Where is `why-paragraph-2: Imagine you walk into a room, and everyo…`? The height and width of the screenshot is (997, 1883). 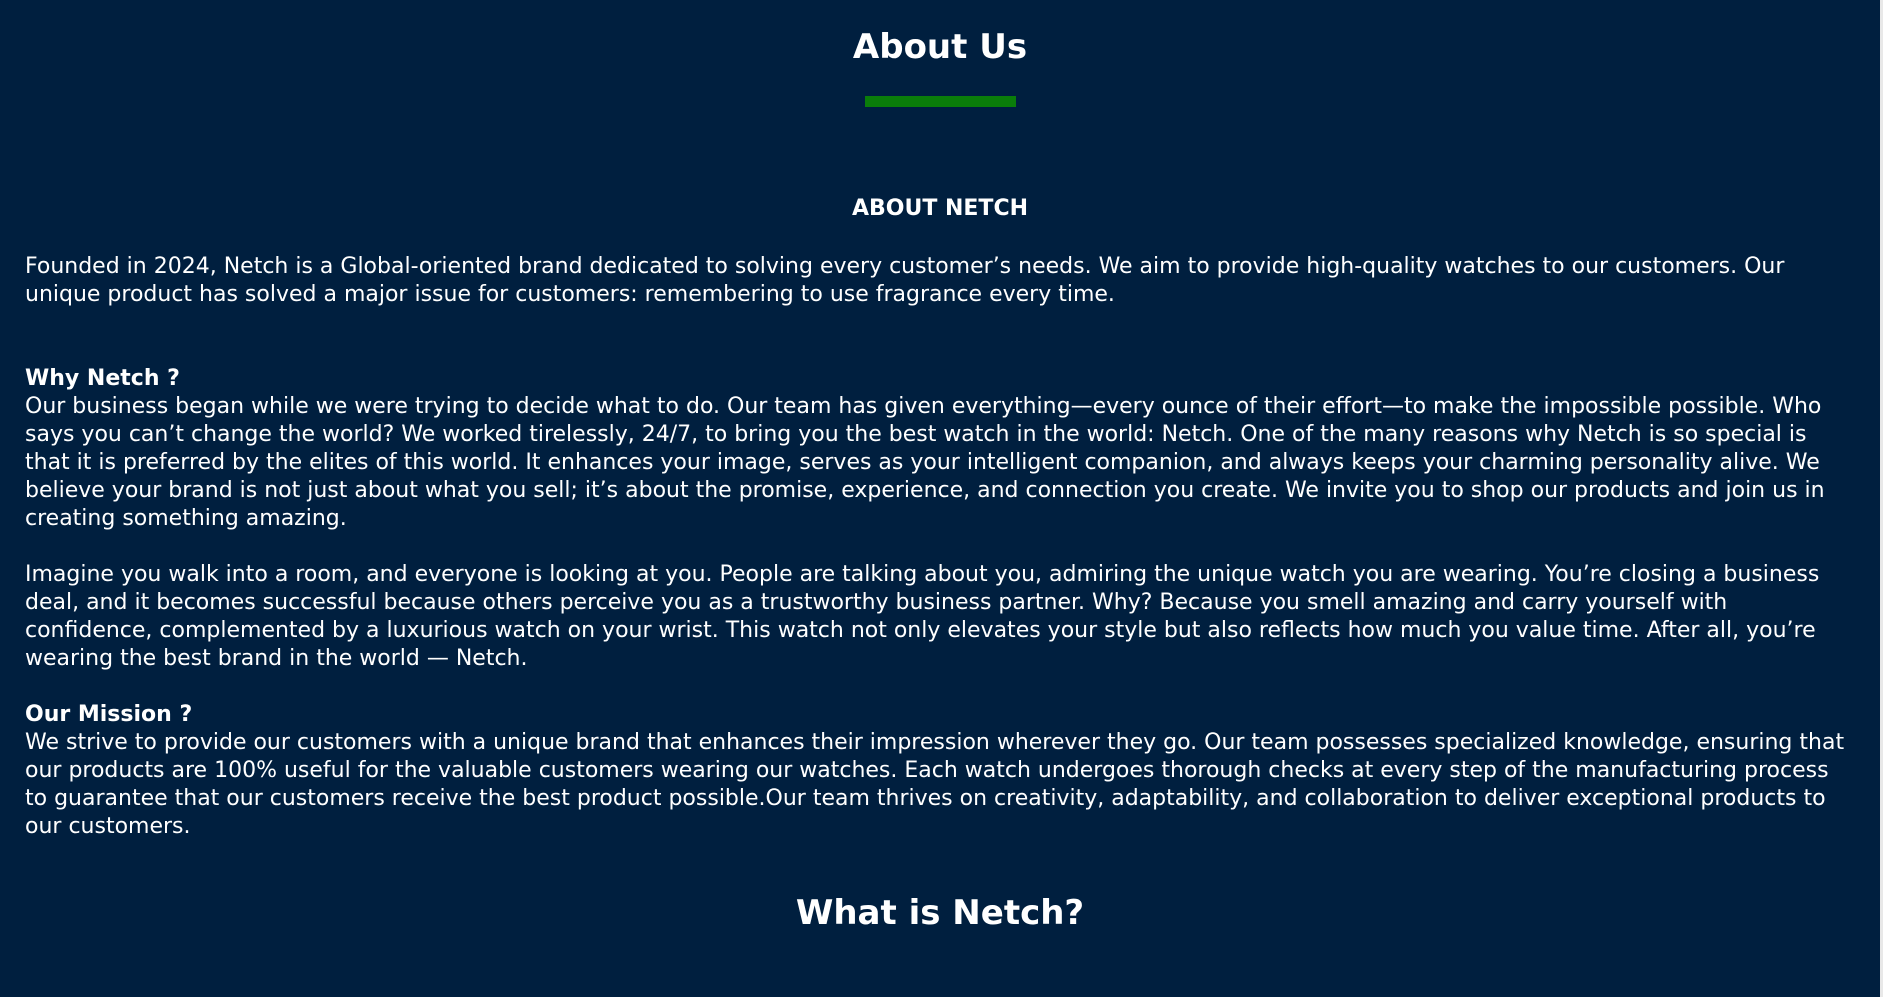
why-paragraph-2: Imagine you walk into a room, and everyo… is located at coordinates (922, 616).